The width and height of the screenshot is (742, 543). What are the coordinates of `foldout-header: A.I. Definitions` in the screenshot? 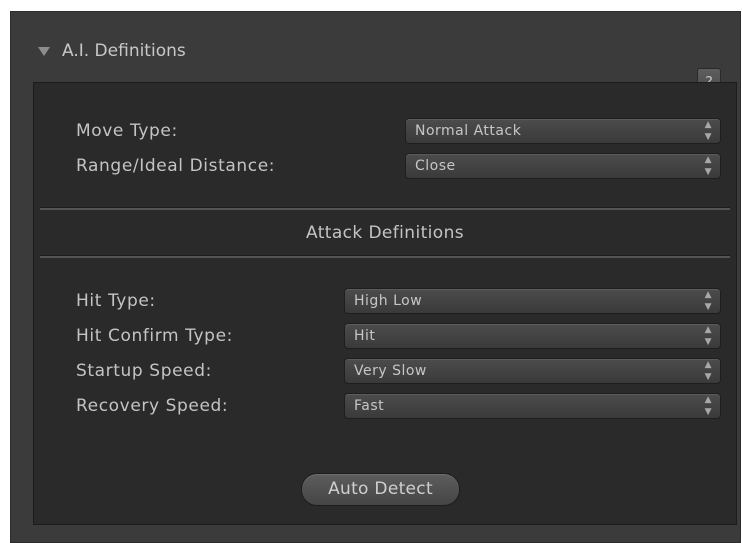 It's located at (375, 46).